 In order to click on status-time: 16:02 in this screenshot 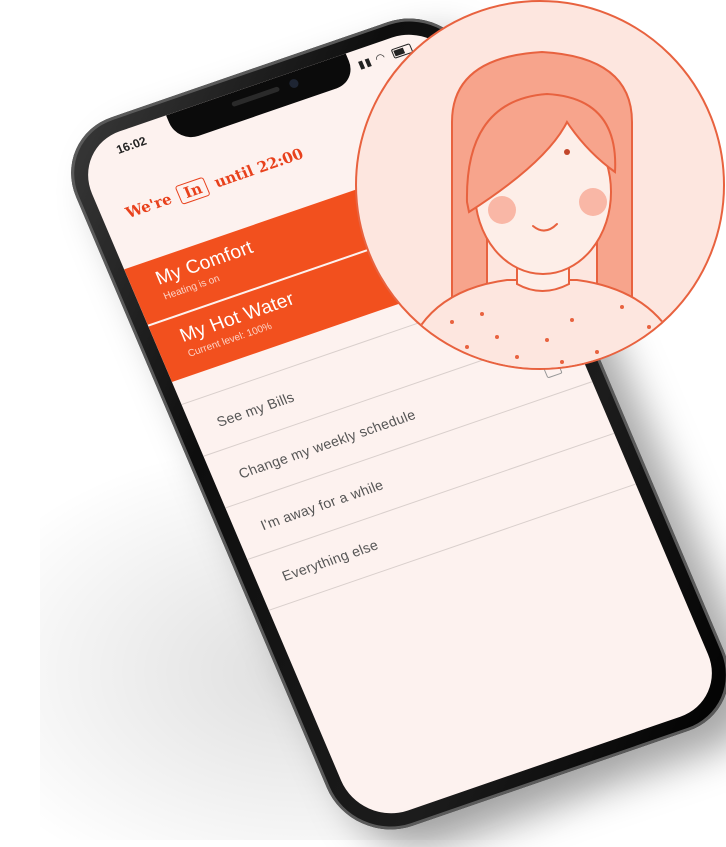, I will do `click(131, 145)`.